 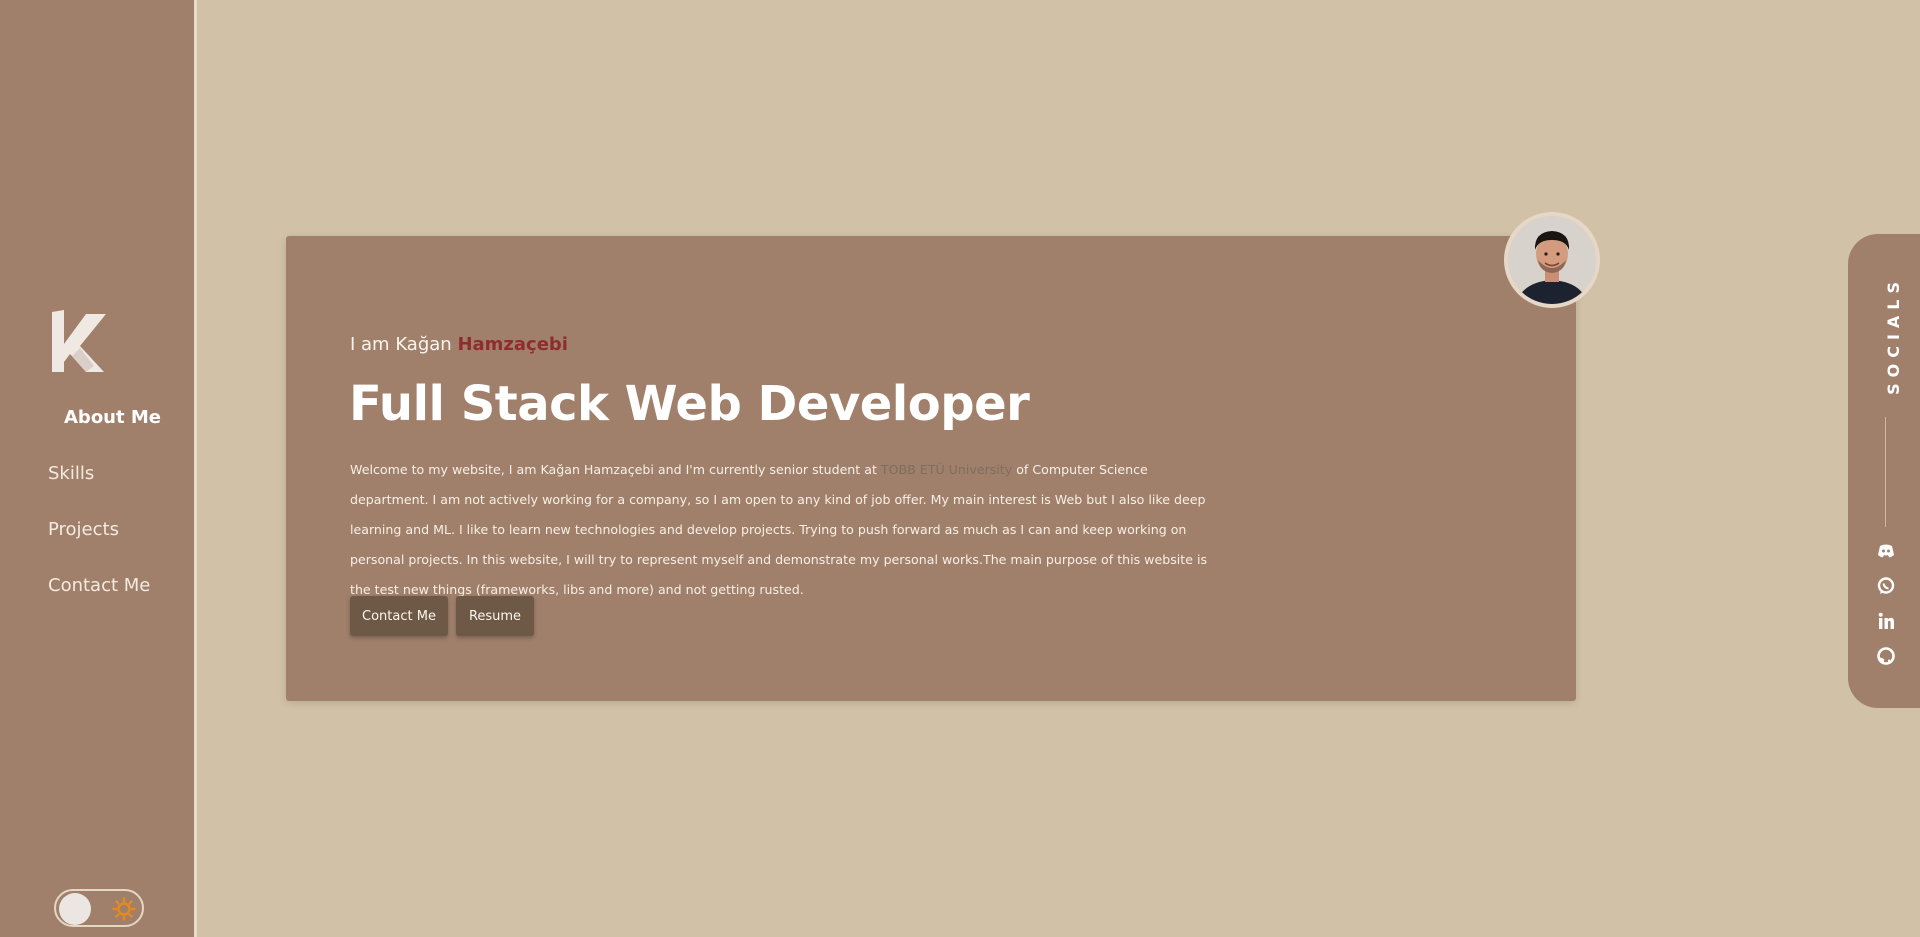 What do you see at coordinates (112, 417) in the screenshot?
I see `nav-item-about-me: About Me` at bounding box center [112, 417].